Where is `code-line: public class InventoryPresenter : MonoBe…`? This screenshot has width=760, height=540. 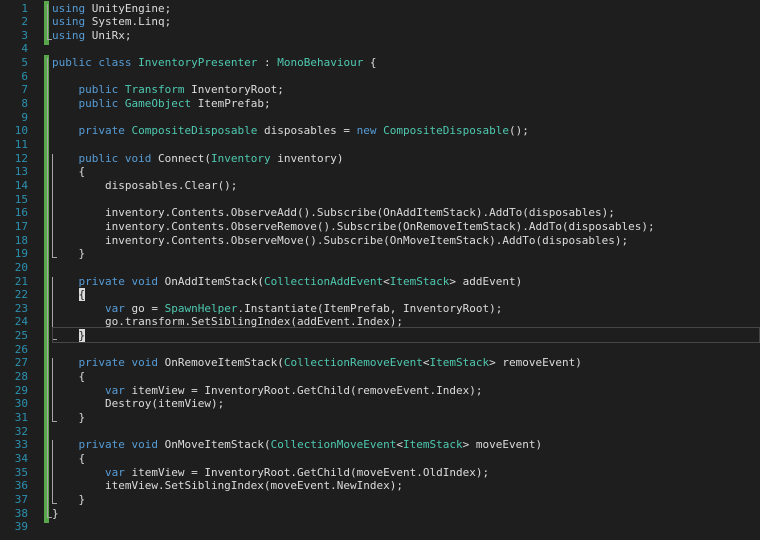 code-line: public class InventoryPresenter : MonoBe… is located at coordinates (214, 63).